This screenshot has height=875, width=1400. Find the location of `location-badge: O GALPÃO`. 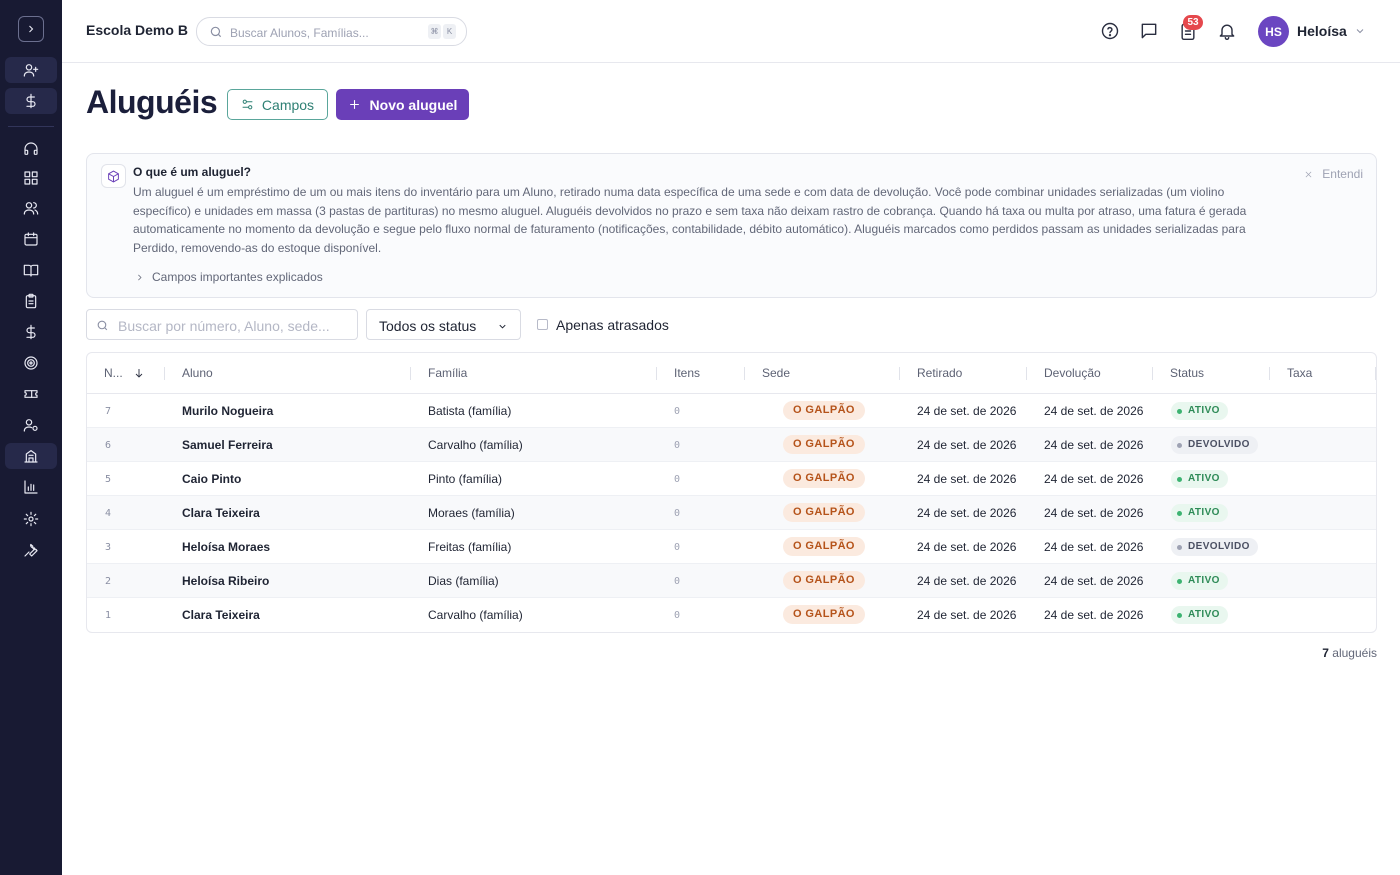

location-badge: O GALPÃO is located at coordinates (824, 410).